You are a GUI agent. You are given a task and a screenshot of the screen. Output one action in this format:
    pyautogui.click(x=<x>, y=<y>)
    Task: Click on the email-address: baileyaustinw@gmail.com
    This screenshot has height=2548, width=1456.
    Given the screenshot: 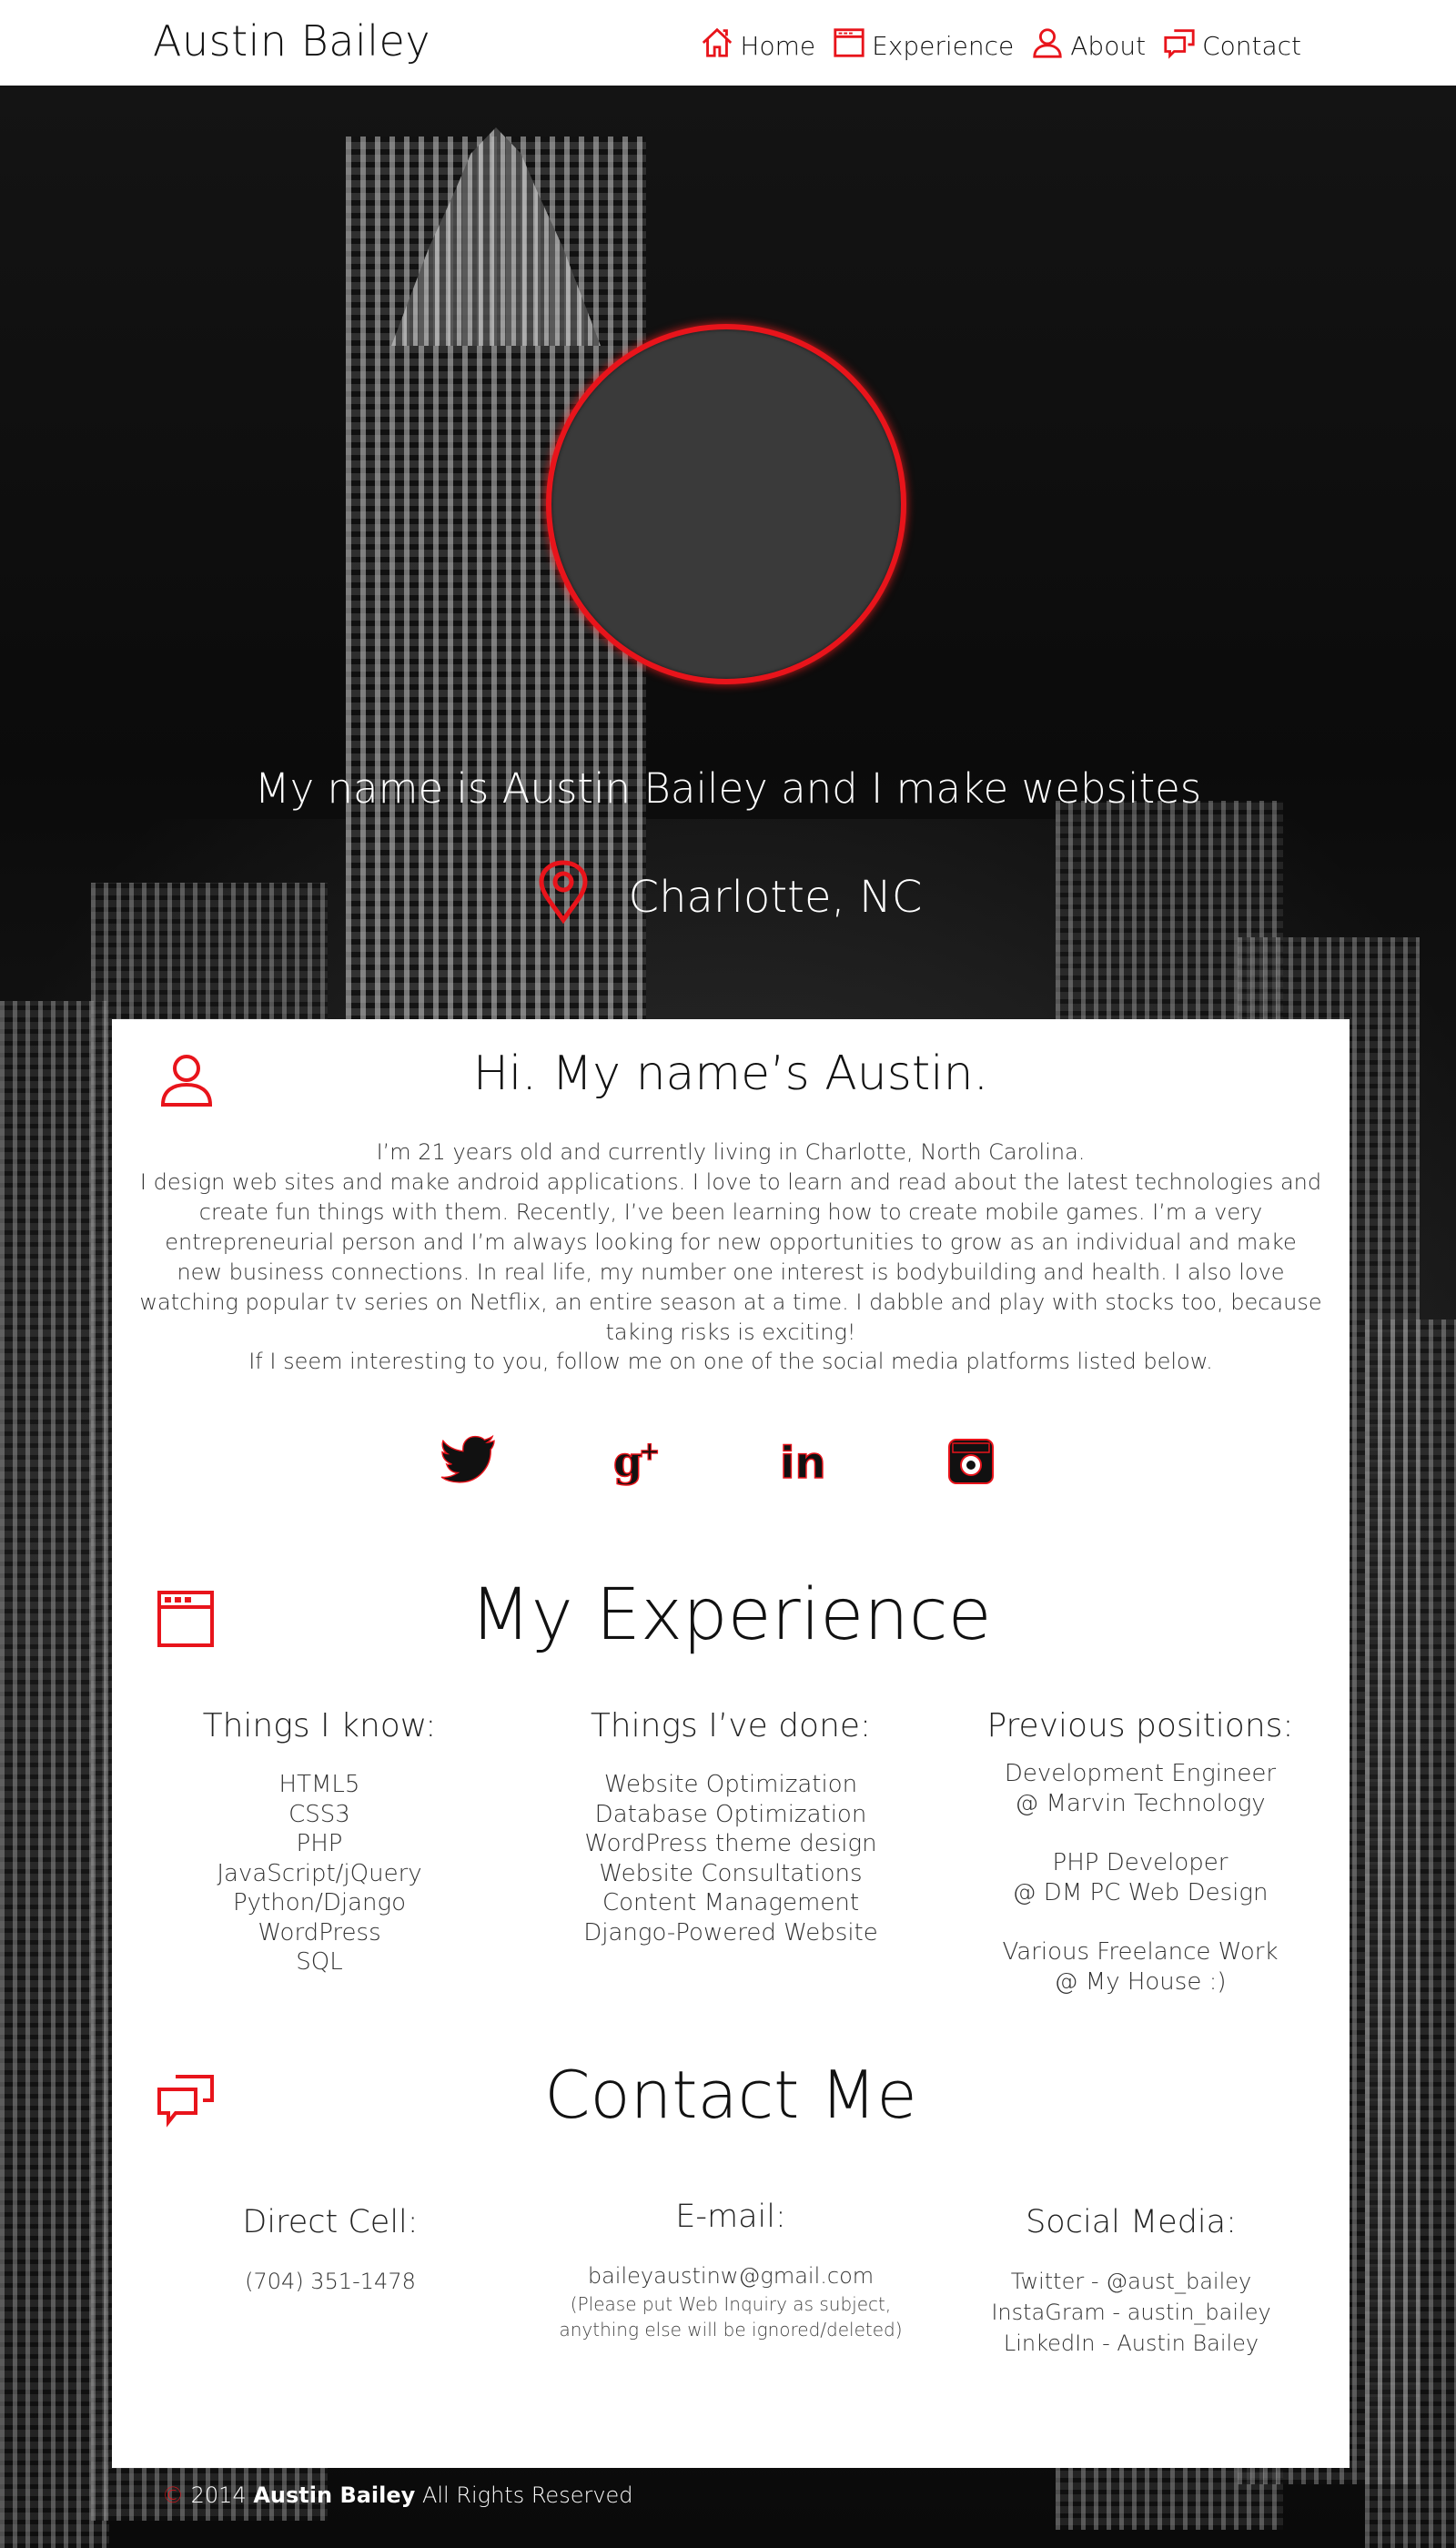 What is the action you would take?
    pyautogui.click(x=731, y=2276)
    